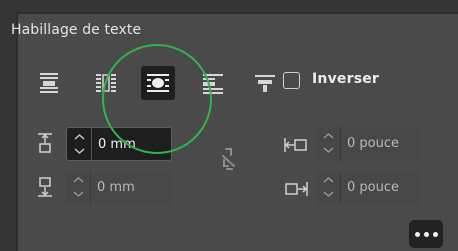 This screenshot has height=251, width=458. I want to click on no-wrap-icon, so click(49, 83).